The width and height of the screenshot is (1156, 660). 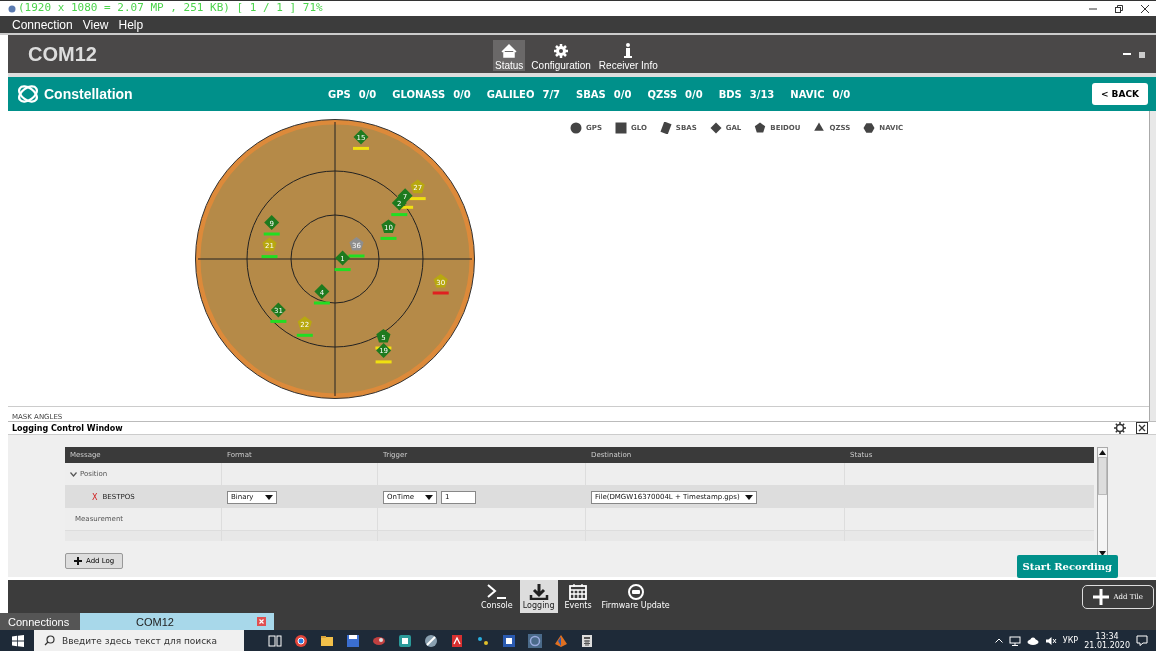 What do you see at coordinates (760, 128) in the screenshot?
I see `pentagon-icon` at bounding box center [760, 128].